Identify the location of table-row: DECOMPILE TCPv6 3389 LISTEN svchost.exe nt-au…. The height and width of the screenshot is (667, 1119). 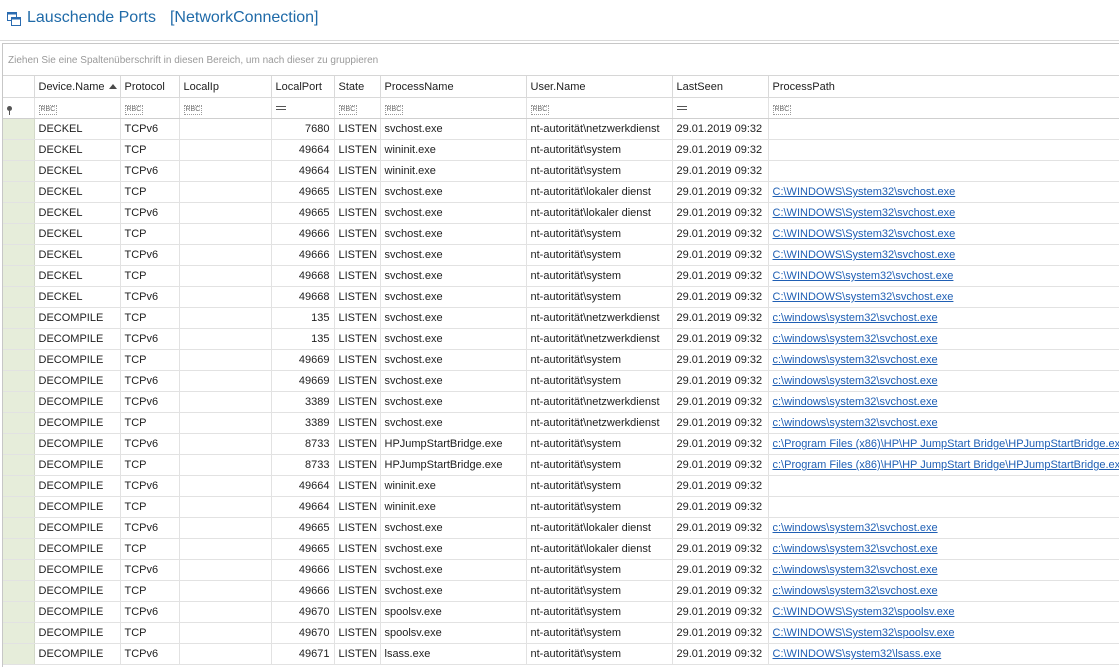
(561, 402).